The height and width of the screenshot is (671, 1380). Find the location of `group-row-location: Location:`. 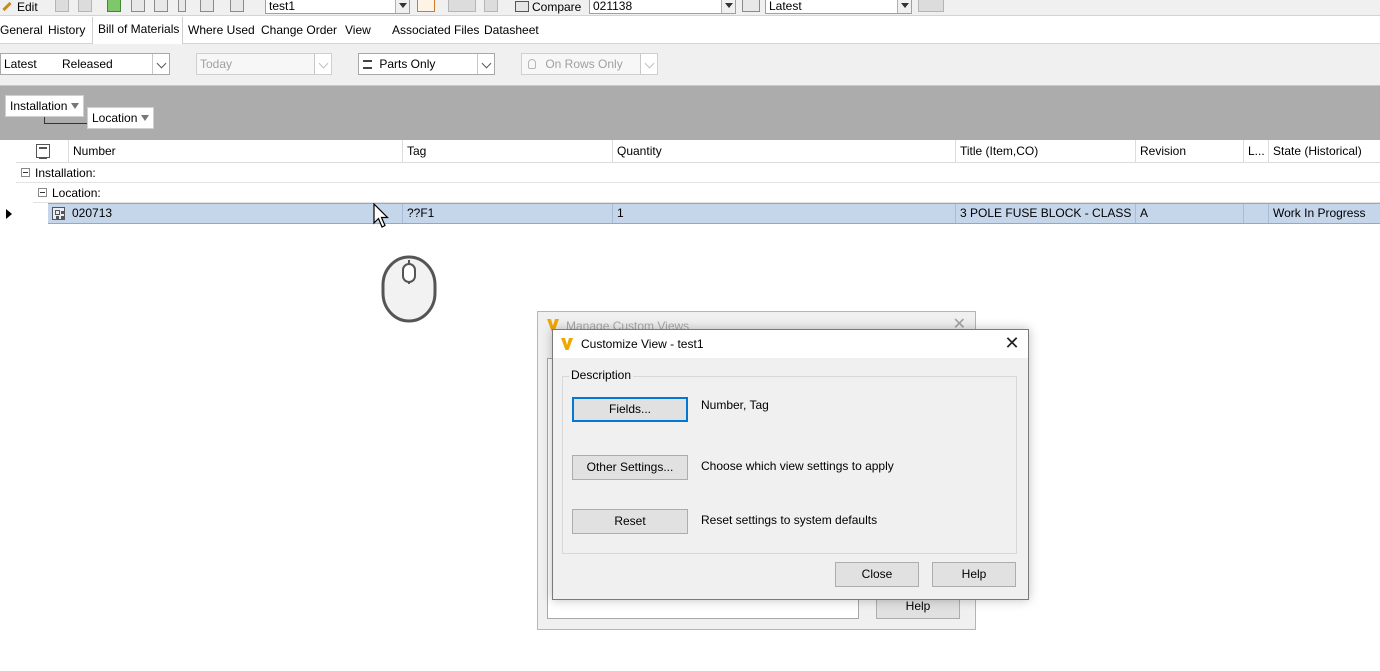

group-row-location: Location: is located at coordinates (706, 193).